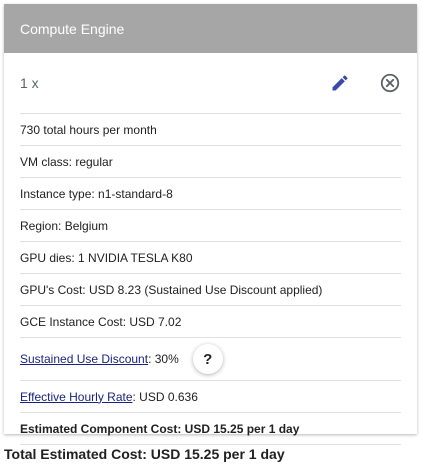  Describe the element at coordinates (165, 396) in the screenshot. I see `effective-hourly-rate-value: : USD 0.636` at that location.